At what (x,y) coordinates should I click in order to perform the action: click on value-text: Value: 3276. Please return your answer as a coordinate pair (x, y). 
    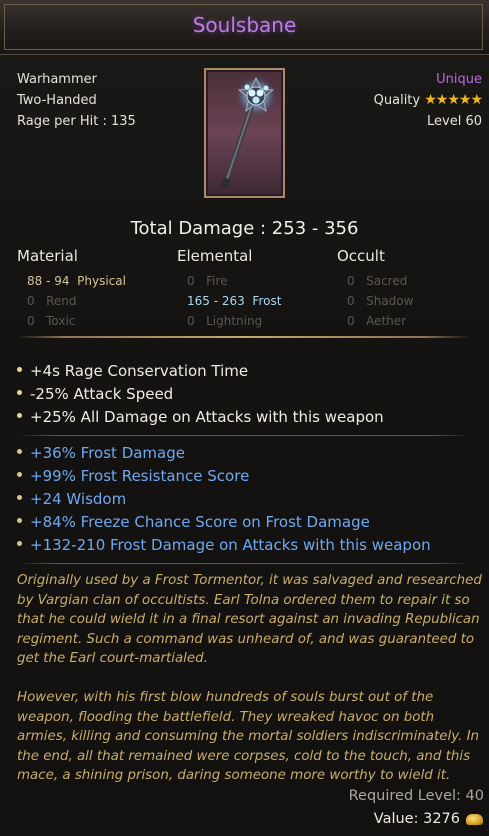
    Looking at the image, I should click on (416, 819).